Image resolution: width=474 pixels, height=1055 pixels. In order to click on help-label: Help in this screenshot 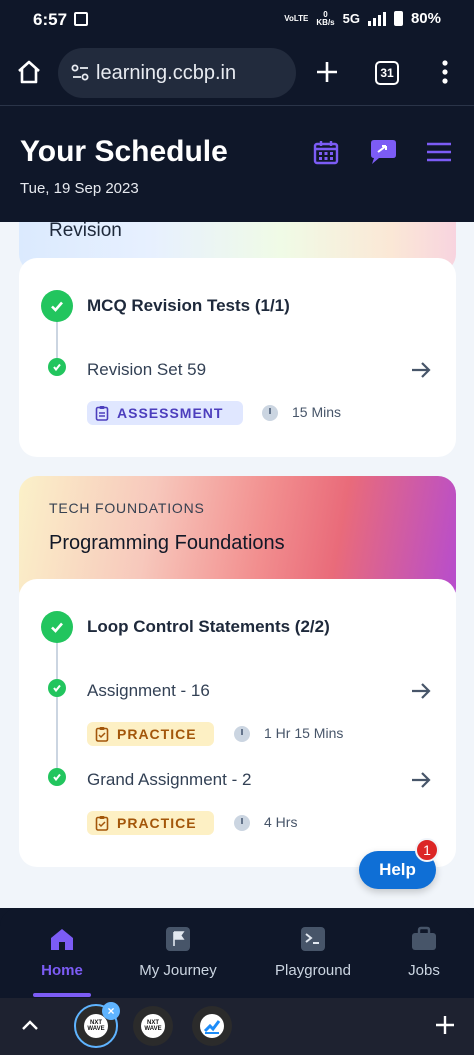, I will do `click(397, 869)`.